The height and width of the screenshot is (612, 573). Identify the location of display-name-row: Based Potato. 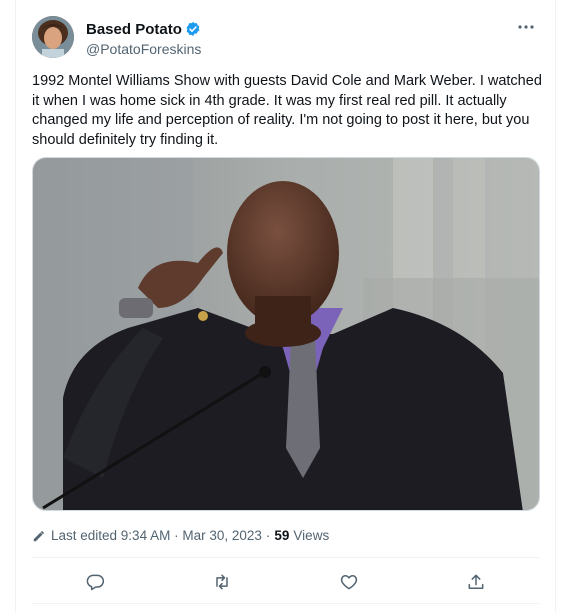
(143, 29).